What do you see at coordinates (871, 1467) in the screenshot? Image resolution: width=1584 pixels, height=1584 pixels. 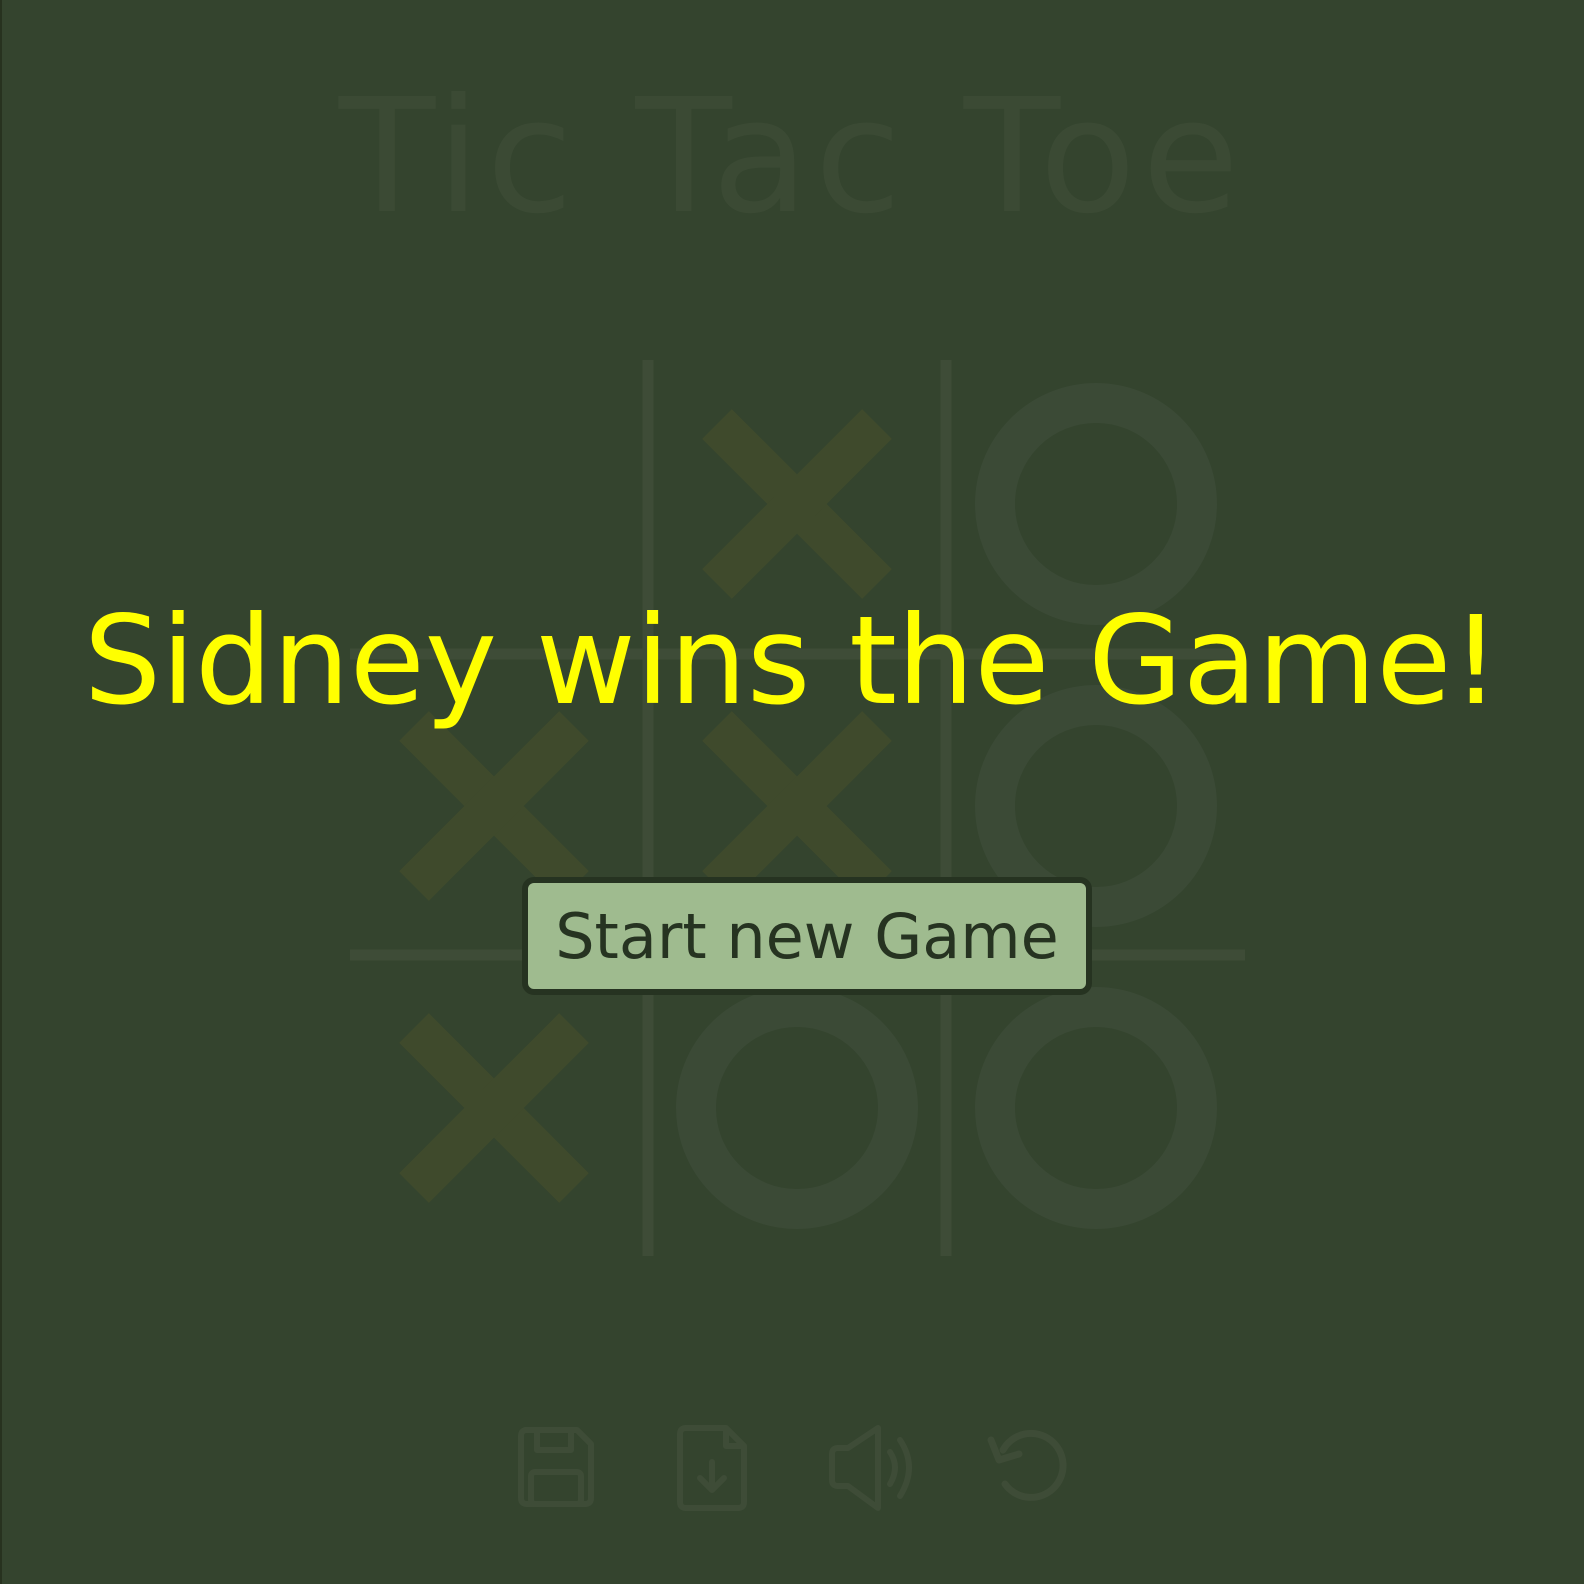 I see `sound-icon` at bounding box center [871, 1467].